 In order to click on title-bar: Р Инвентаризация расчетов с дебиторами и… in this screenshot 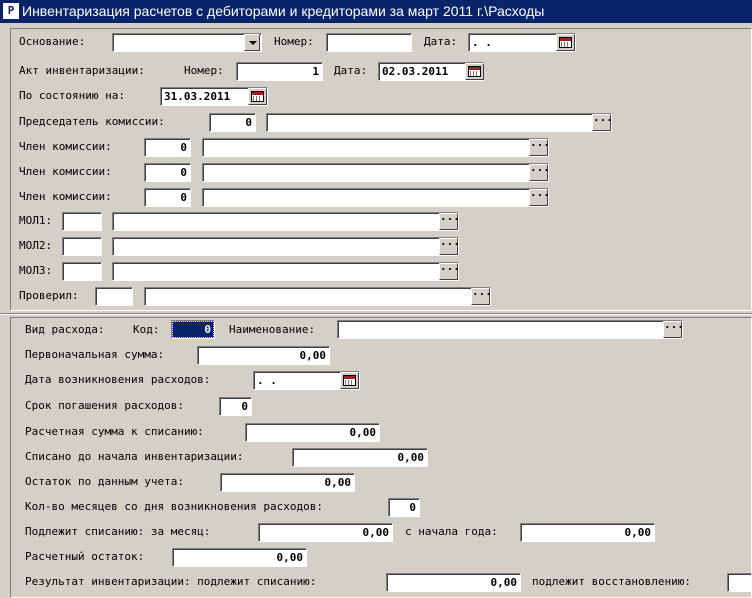, I will do `click(376, 11)`.